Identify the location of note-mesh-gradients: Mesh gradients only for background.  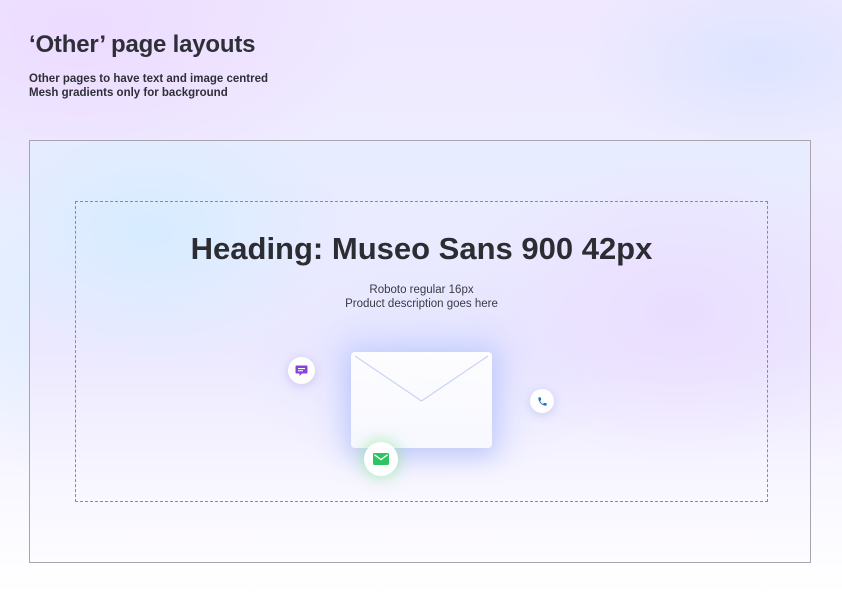
(128, 93).